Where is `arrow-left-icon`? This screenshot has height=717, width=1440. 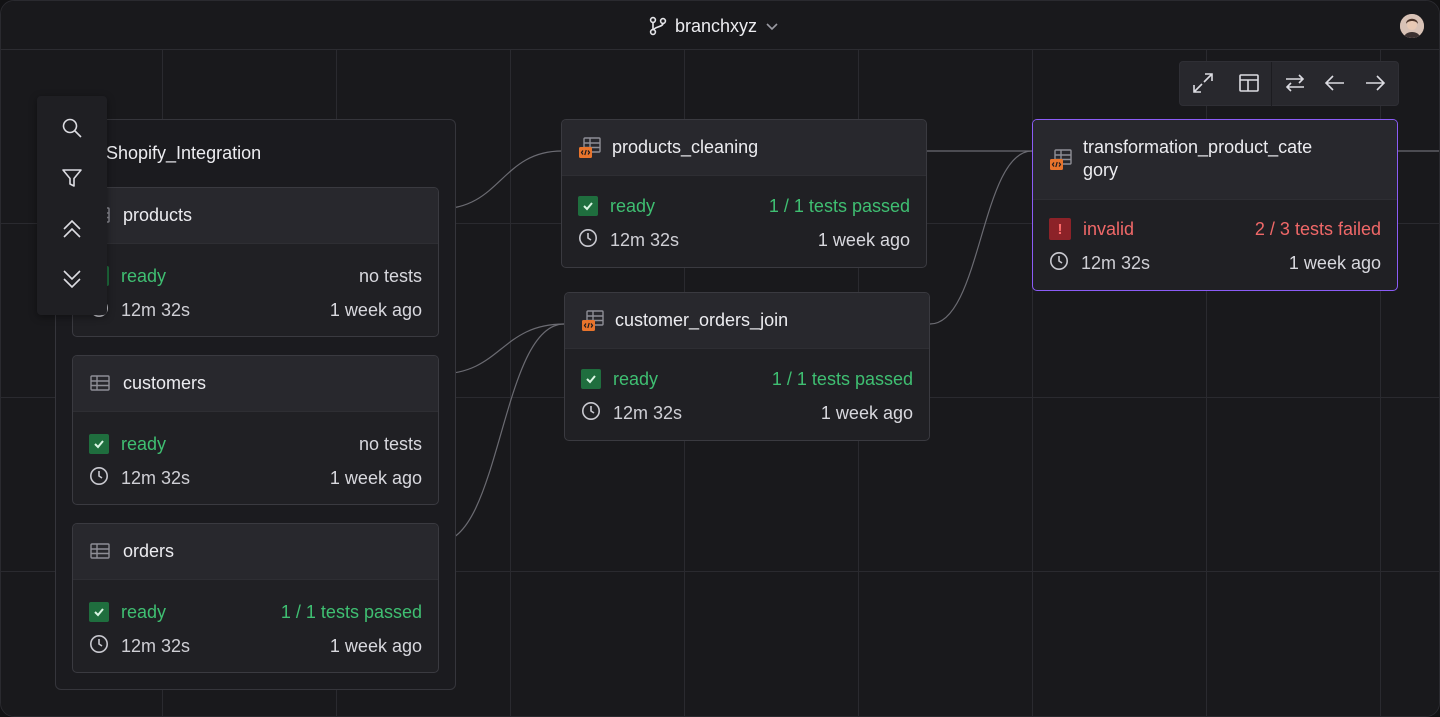
arrow-left-icon is located at coordinates (1335, 85).